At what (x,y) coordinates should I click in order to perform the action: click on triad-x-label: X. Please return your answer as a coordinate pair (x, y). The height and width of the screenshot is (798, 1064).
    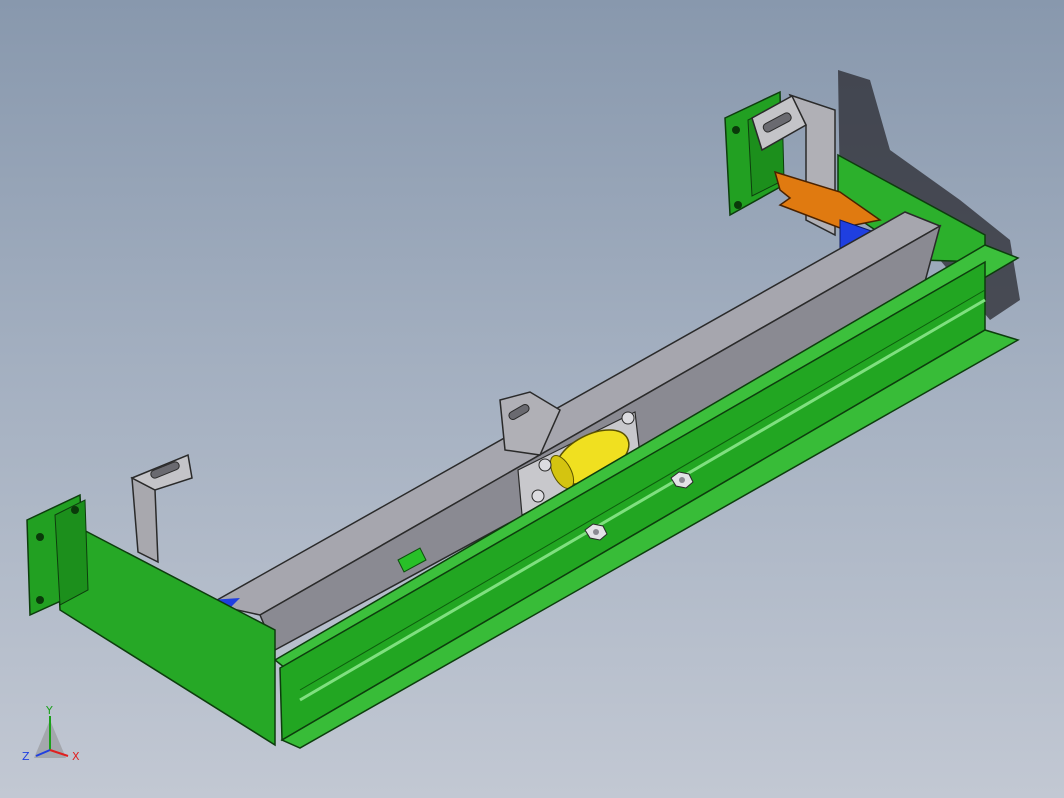
    Looking at the image, I should click on (76, 756).